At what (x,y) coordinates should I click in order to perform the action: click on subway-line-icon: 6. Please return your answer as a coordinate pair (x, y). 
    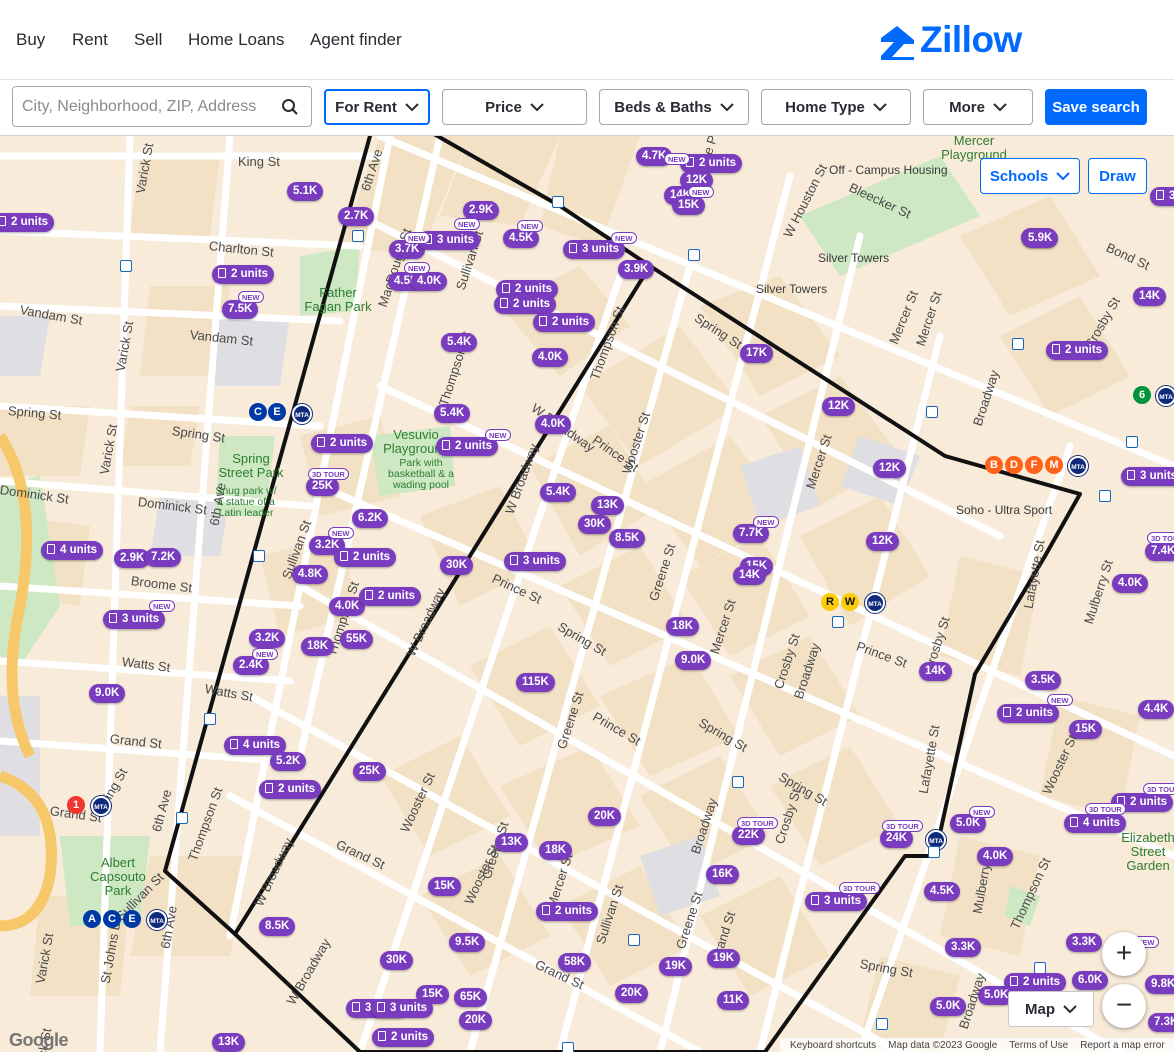
    Looking at the image, I should click on (1142, 395).